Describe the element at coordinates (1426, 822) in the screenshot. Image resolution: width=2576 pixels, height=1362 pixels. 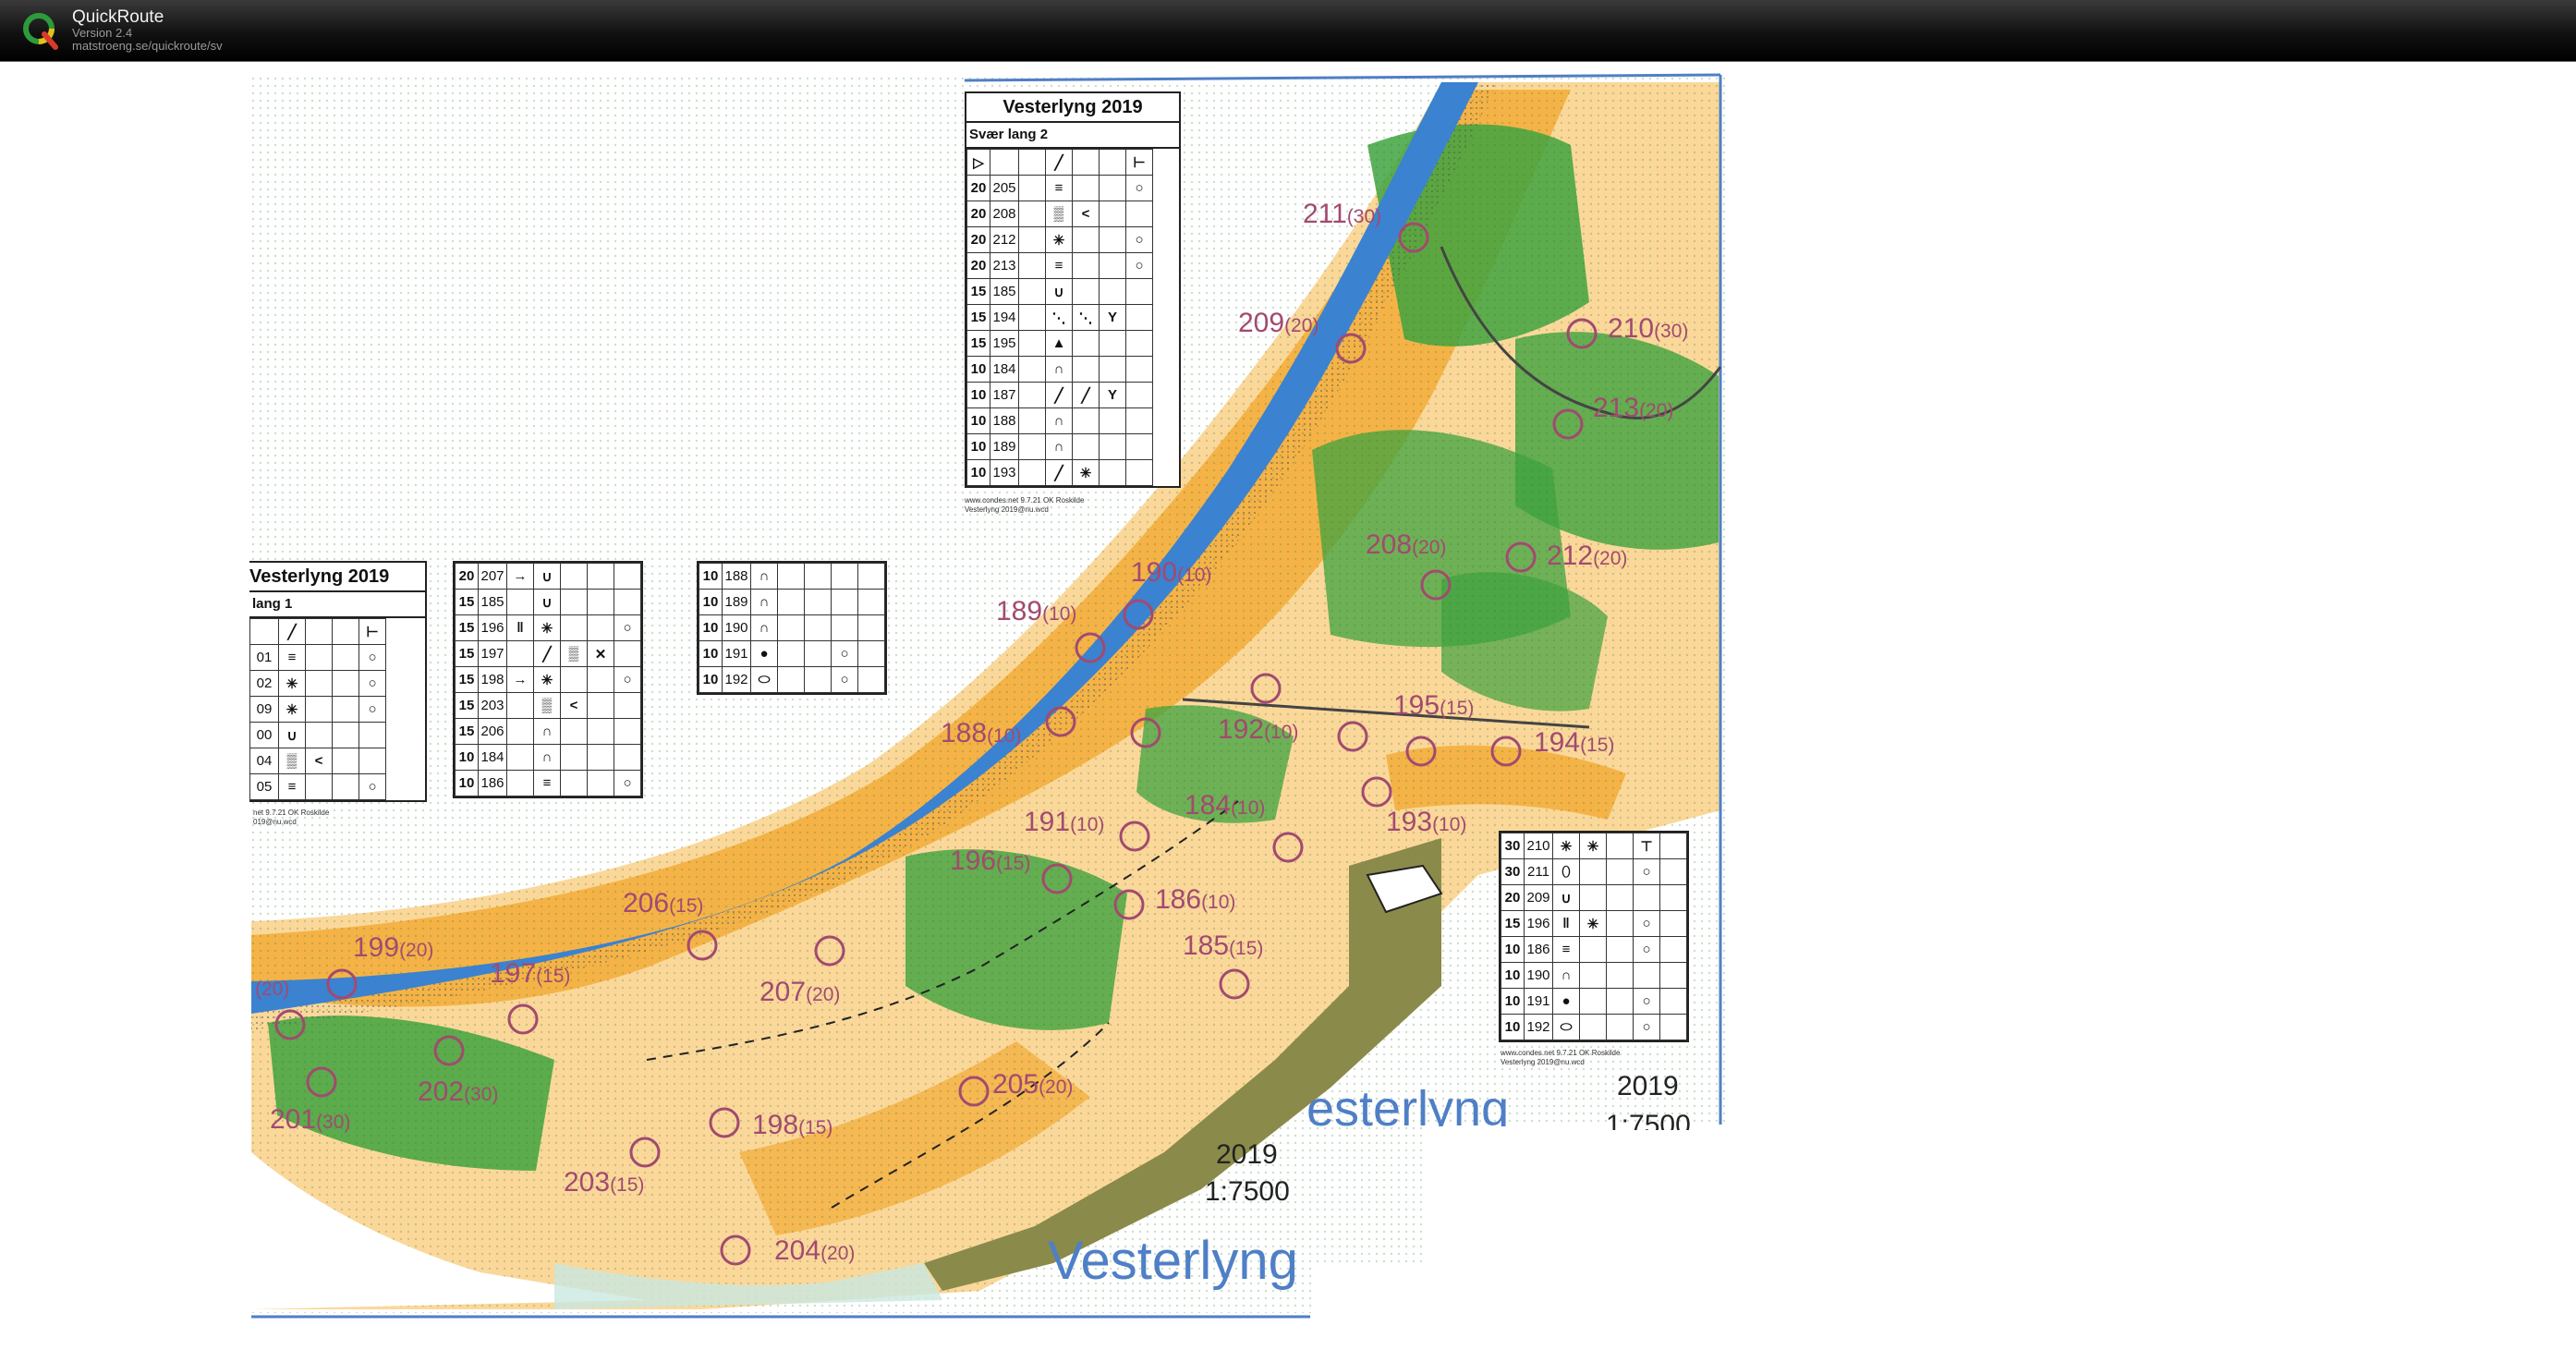
I see `control-193: 193(10)` at that location.